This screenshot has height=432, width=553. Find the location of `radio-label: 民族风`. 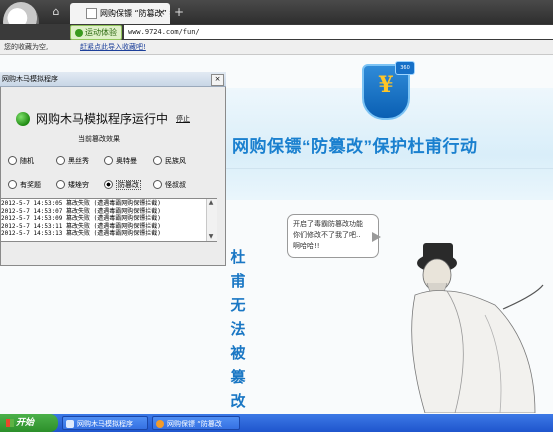

radio-label: 民族风 is located at coordinates (175, 161).